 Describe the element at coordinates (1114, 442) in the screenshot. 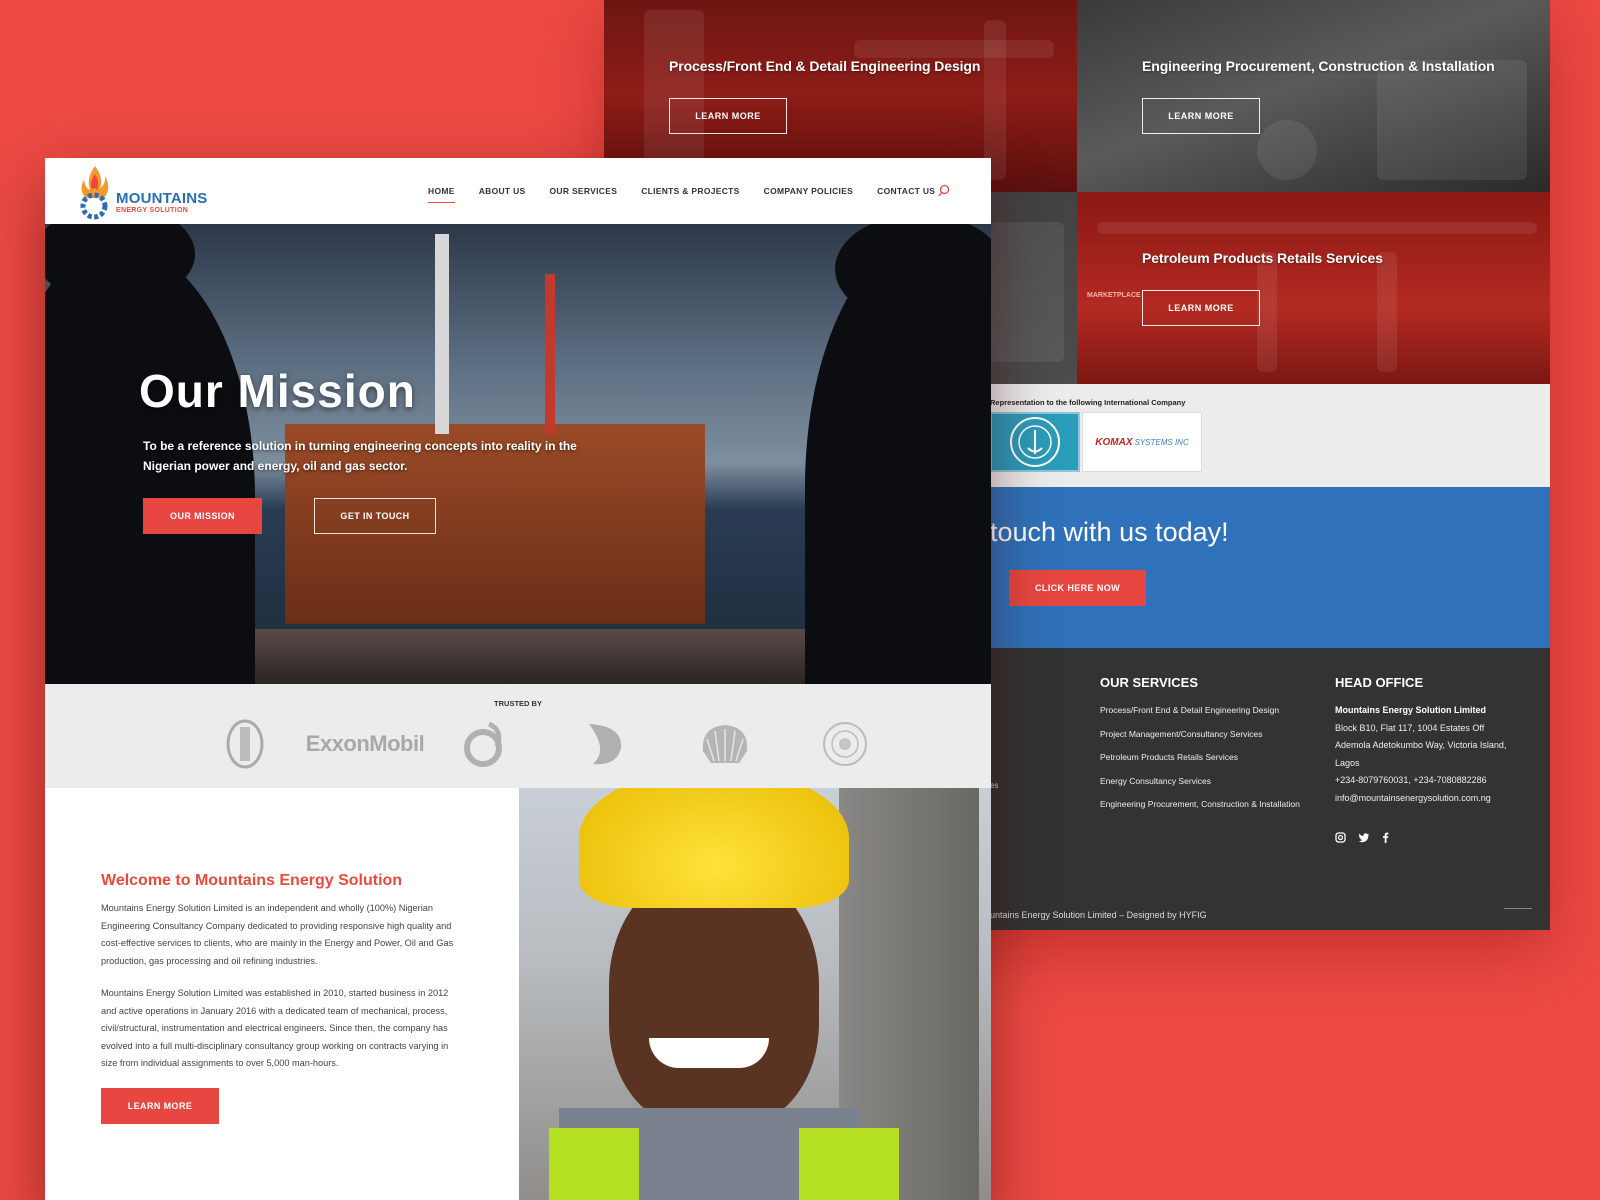

I see `komax-brand: KOMAX` at that location.